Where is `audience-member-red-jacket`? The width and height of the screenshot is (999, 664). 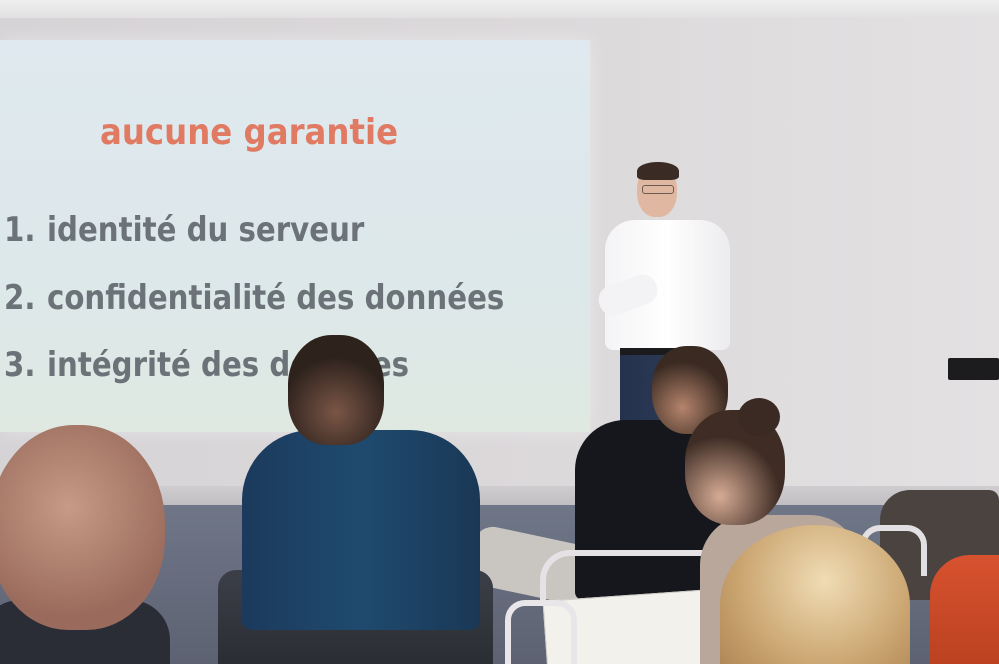 audience-member-red-jacket is located at coordinates (964, 609).